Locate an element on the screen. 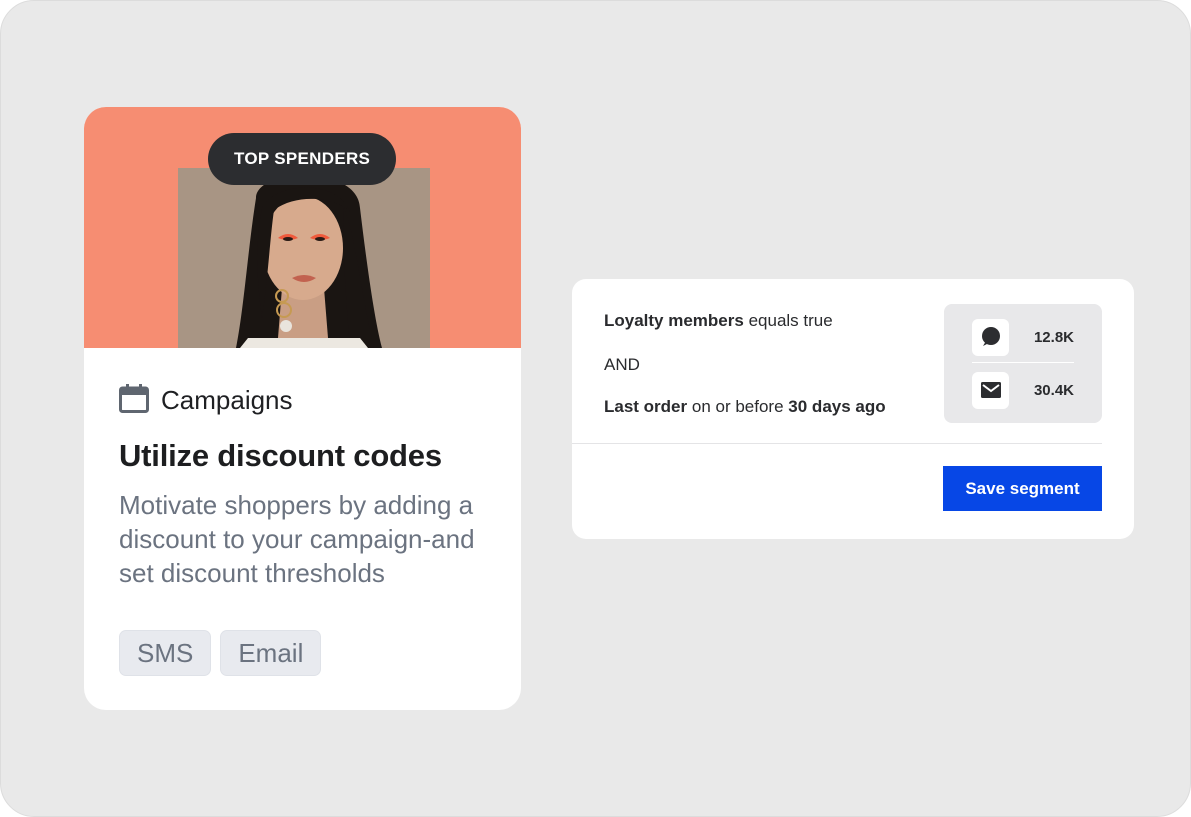 The width and height of the screenshot is (1191, 817). portrait-photo is located at coordinates (304, 258).